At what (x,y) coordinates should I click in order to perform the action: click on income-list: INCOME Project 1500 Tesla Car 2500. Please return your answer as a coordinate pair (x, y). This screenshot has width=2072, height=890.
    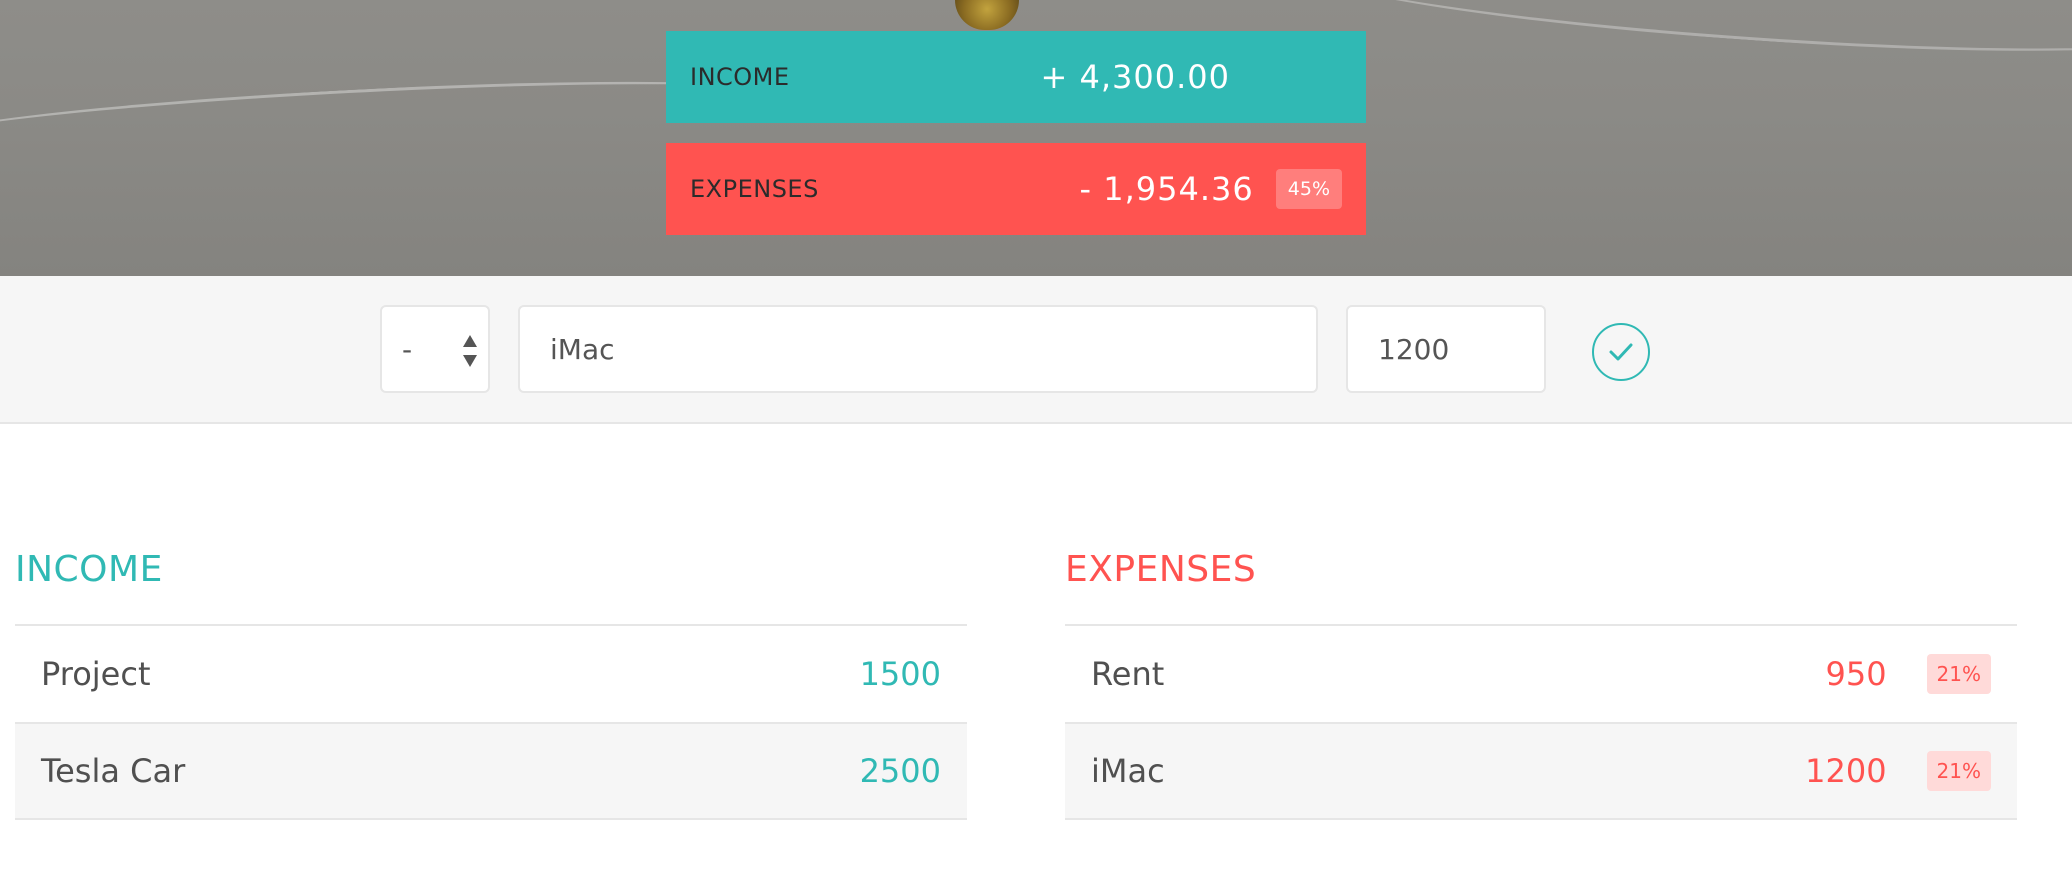
    Looking at the image, I should click on (491, 680).